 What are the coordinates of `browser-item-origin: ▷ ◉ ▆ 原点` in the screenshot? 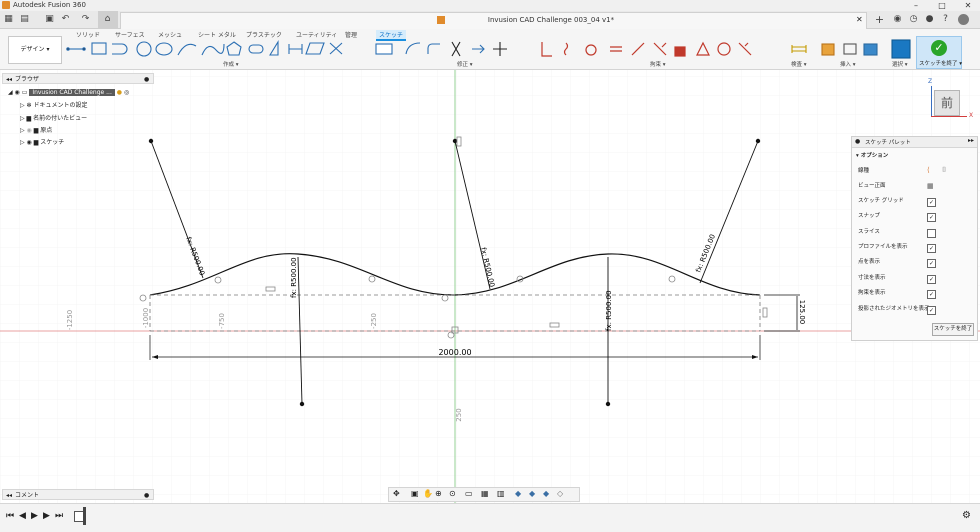 It's located at (36, 131).